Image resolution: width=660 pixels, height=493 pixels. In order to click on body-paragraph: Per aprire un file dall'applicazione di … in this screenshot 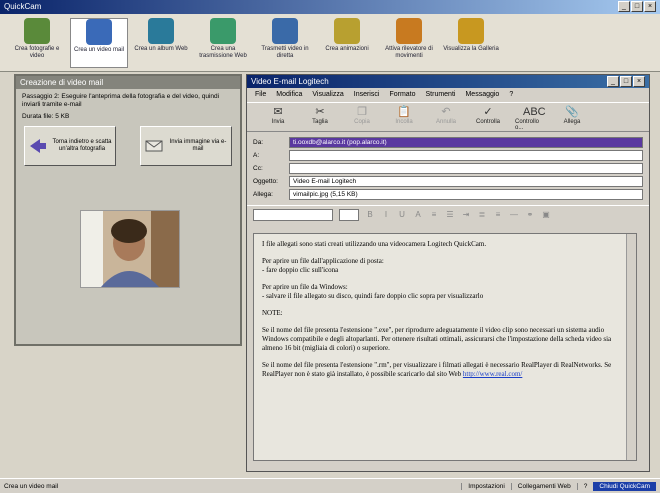, I will do `click(323, 265)`.